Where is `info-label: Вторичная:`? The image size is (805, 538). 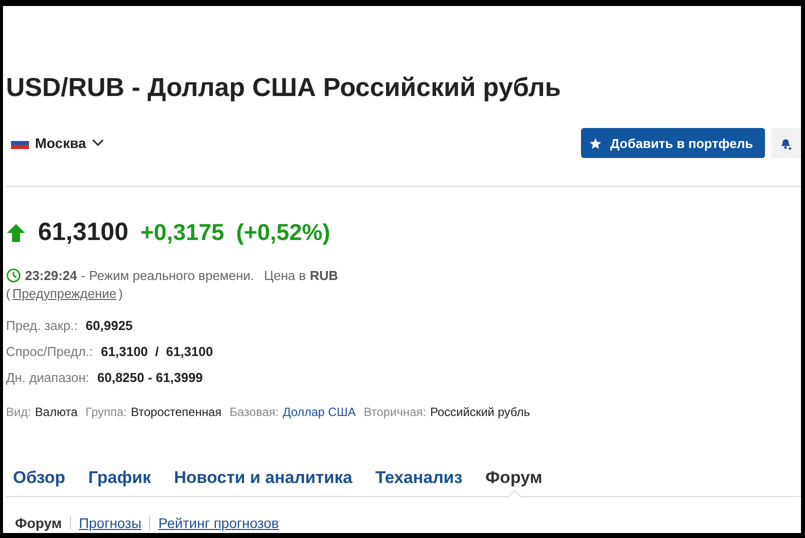
info-label: Вторичная: is located at coordinates (395, 412).